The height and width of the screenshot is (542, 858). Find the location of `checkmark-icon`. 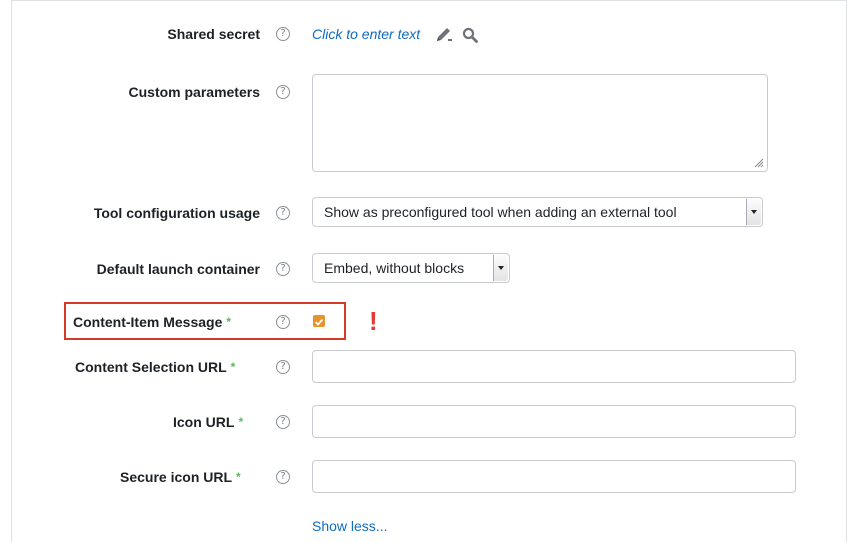

checkmark-icon is located at coordinates (319, 322).